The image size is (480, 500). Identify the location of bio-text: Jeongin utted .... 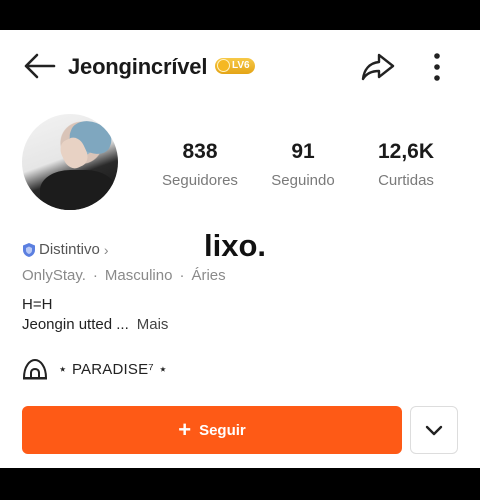
(75, 324).